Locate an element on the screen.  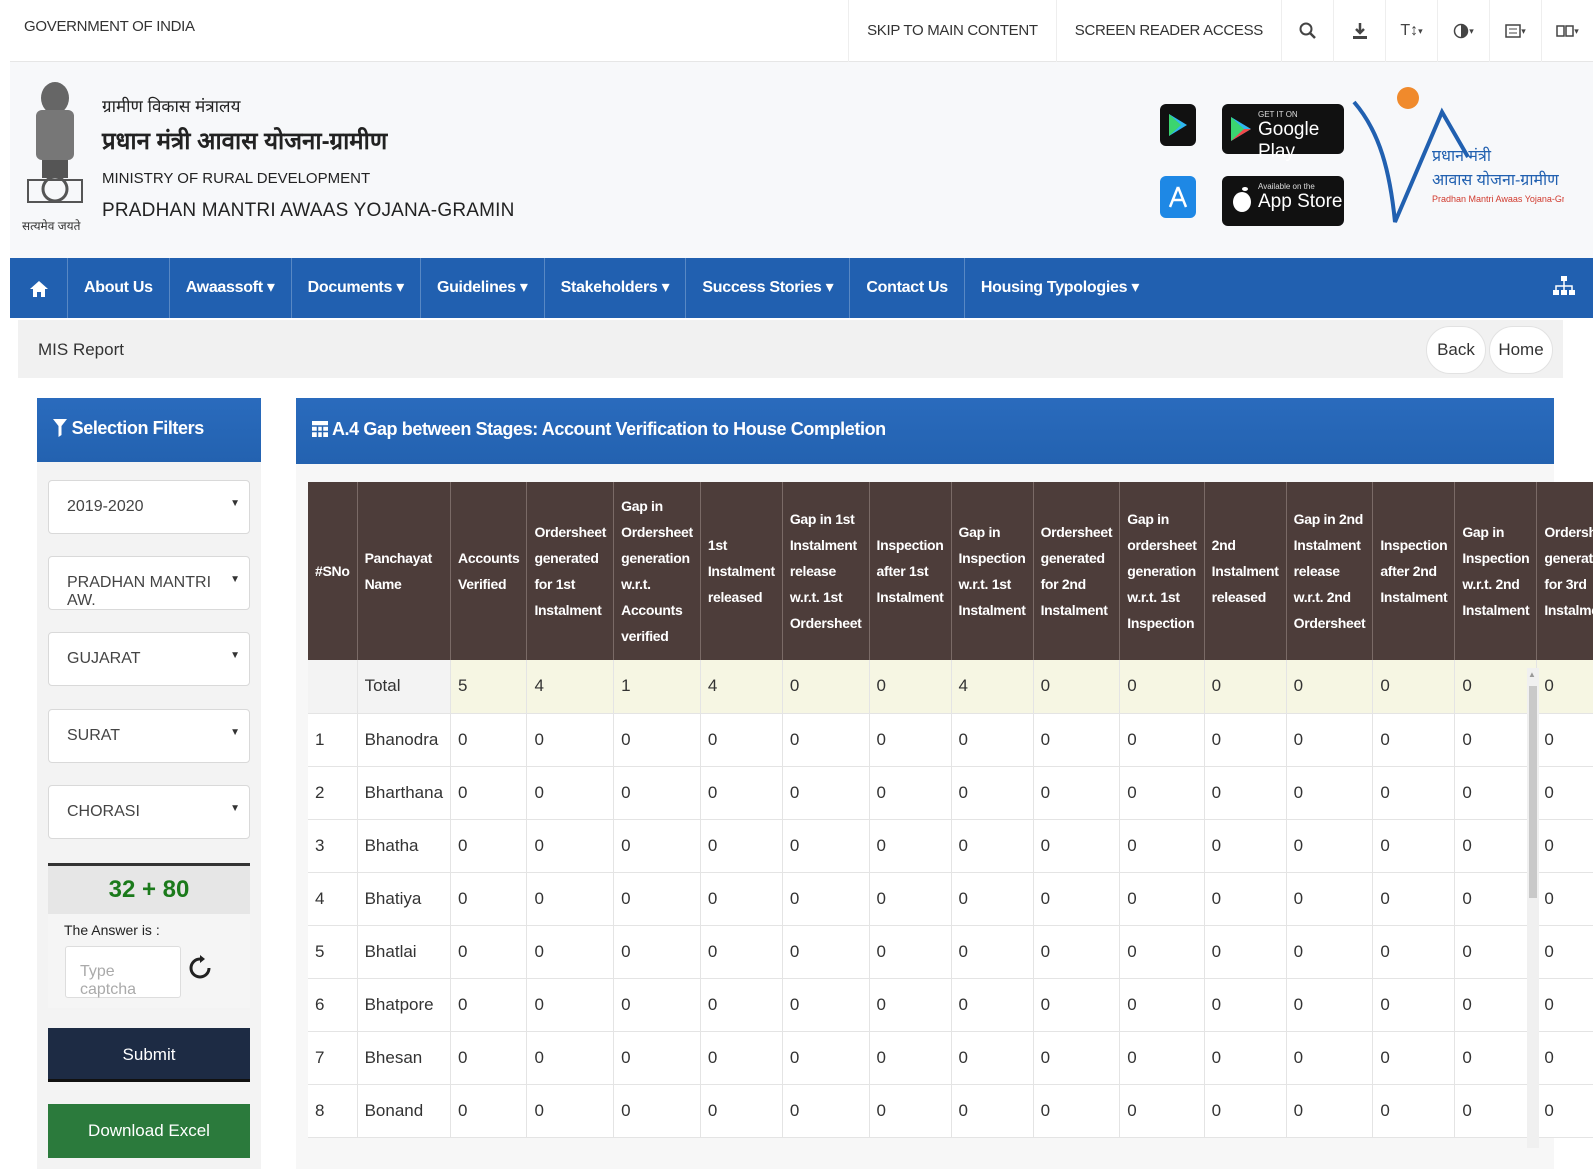
submit-button: Submit is located at coordinates (149, 1055).